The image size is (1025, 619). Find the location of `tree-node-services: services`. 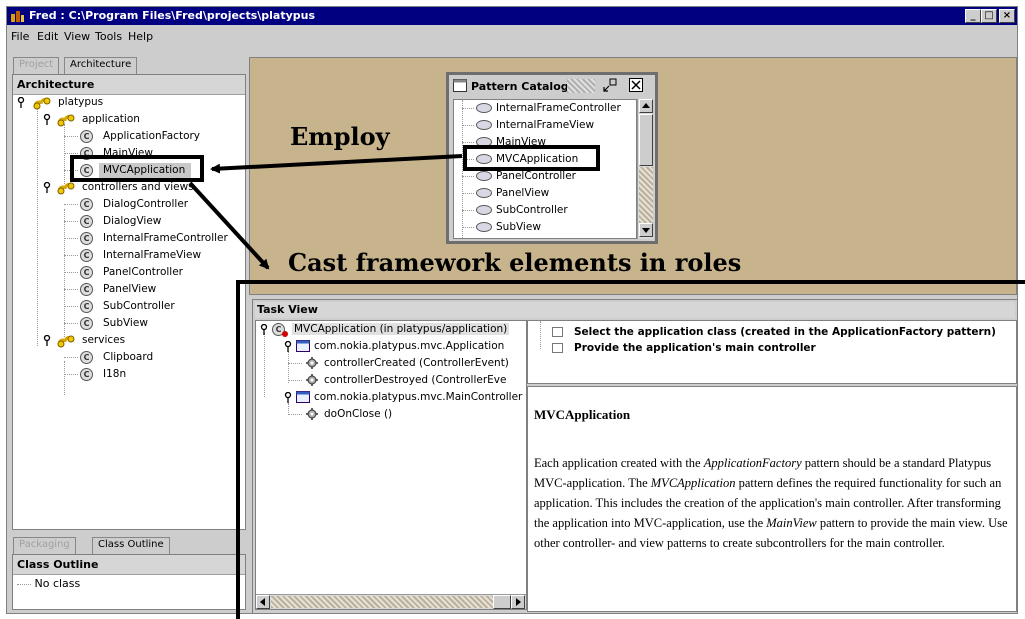

tree-node-services: services is located at coordinates (129, 340).